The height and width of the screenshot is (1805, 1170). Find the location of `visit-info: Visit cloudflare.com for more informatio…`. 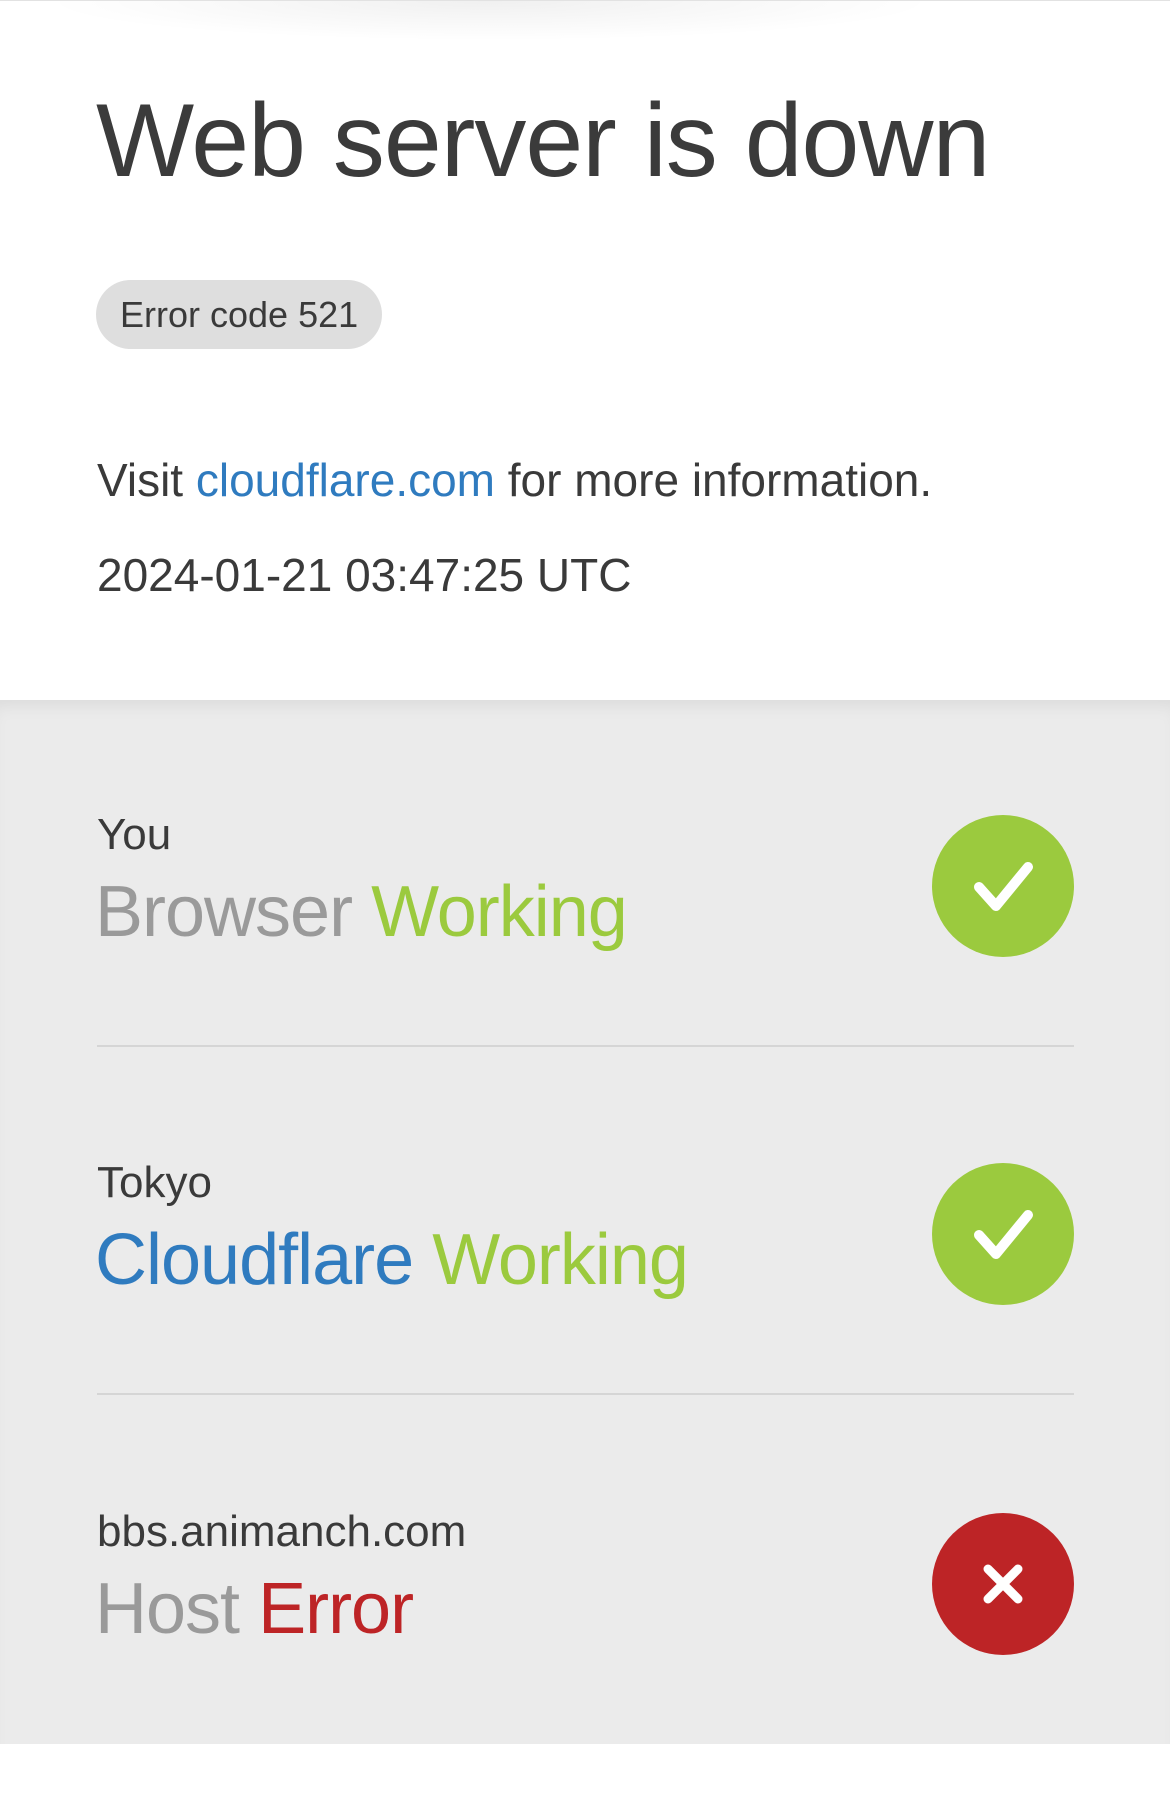

visit-info: Visit cloudflare.com for more informatio… is located at coordinates (514, 480).